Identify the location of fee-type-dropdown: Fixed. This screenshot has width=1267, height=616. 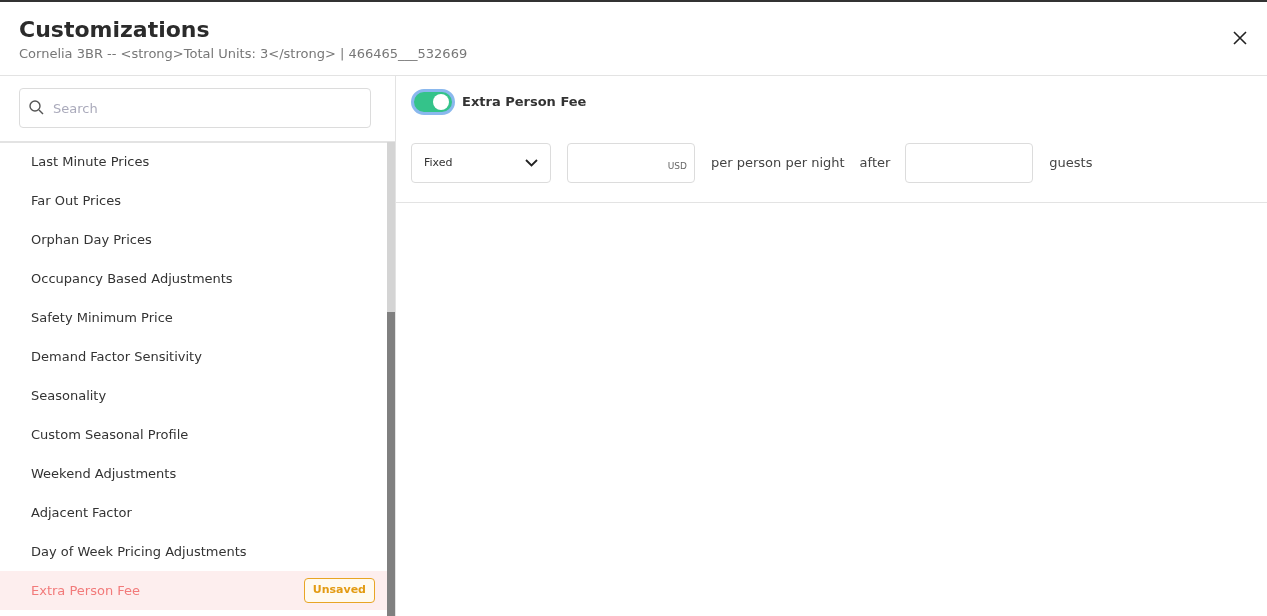
(481, 163).